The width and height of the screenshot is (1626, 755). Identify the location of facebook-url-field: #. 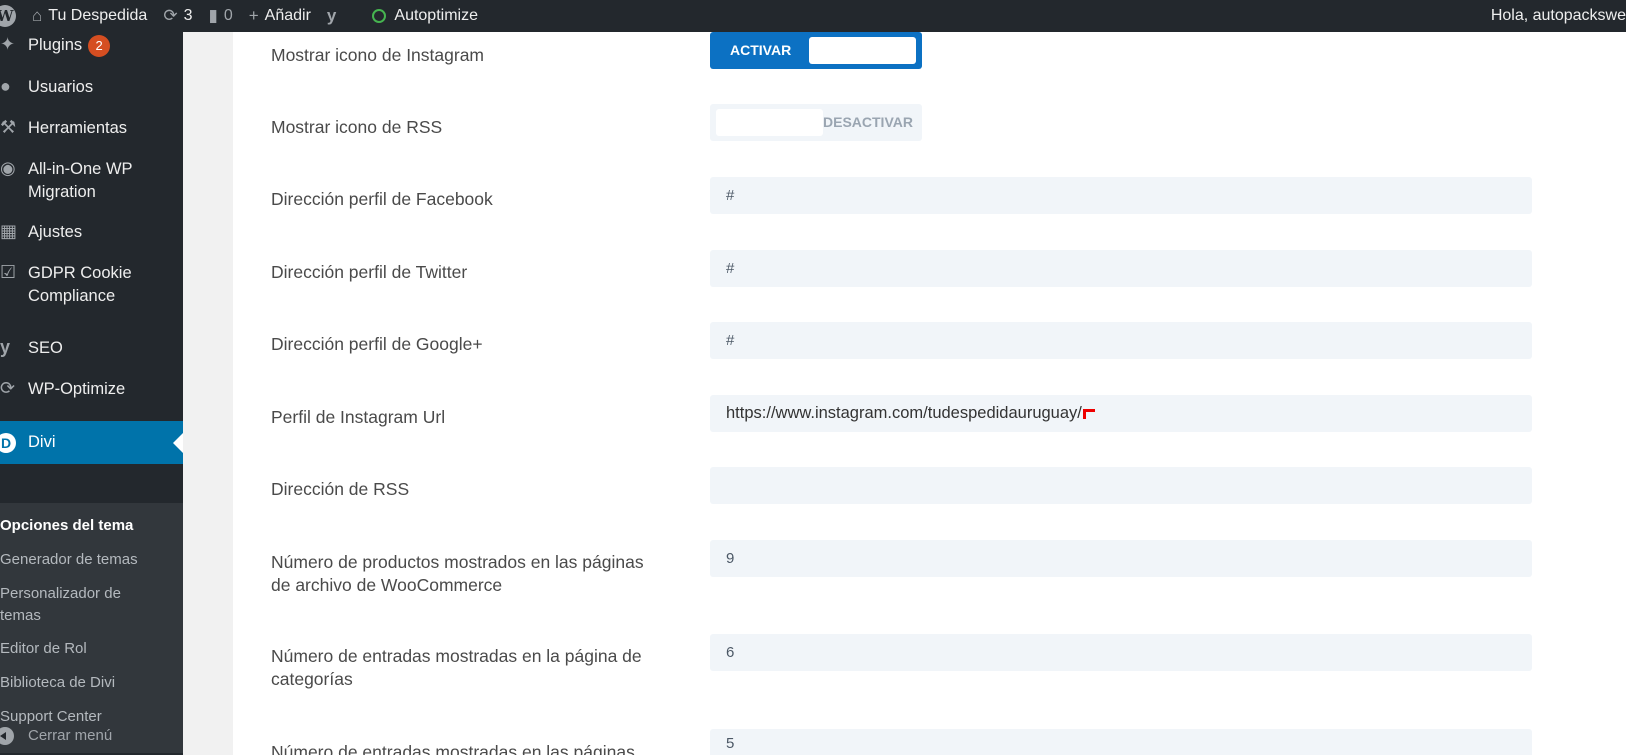
(1121, 195).